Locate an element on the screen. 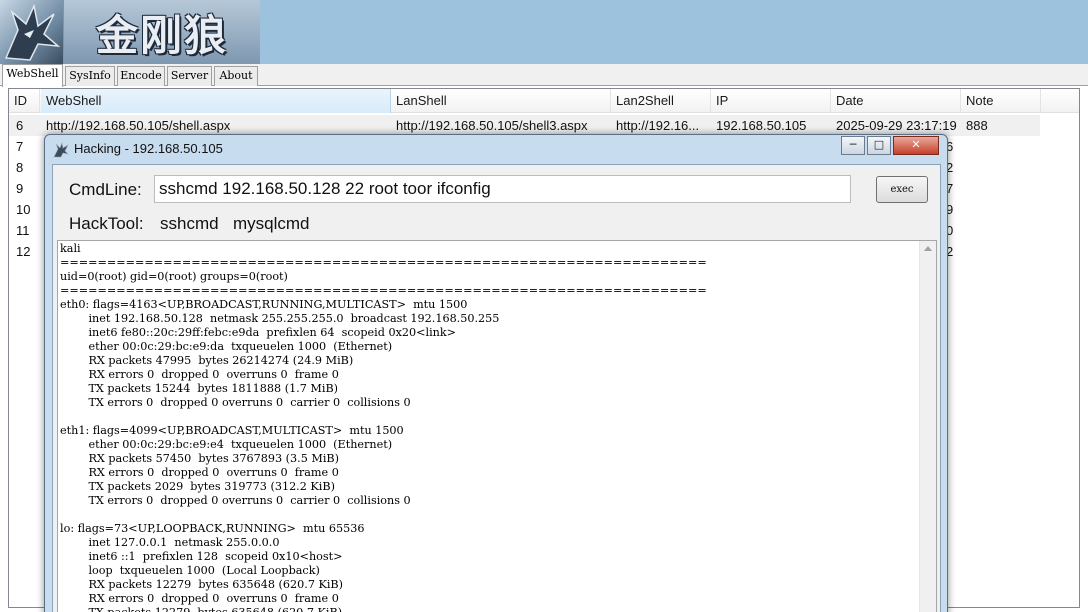 This screenshot has height=612, width=1088. column-header-webshell: WebShell is located at coordinates (216, 101).